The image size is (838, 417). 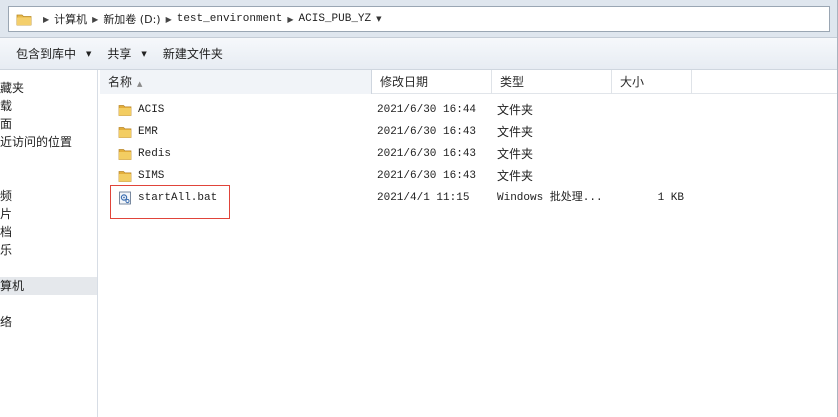 I want to click on sort-up-icon: ▲, so click(x=140, y=84).